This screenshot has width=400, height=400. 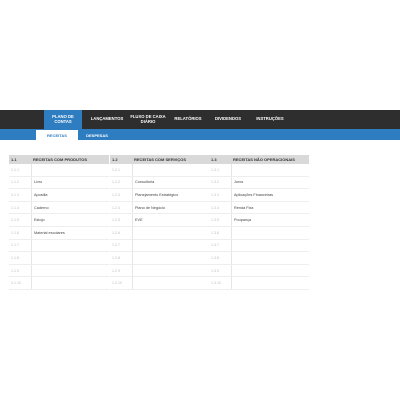 What do you see at coordinates (70, 233) in the screenshot?
I see `row-label: Material escolares` at bounding box center [70, 233].